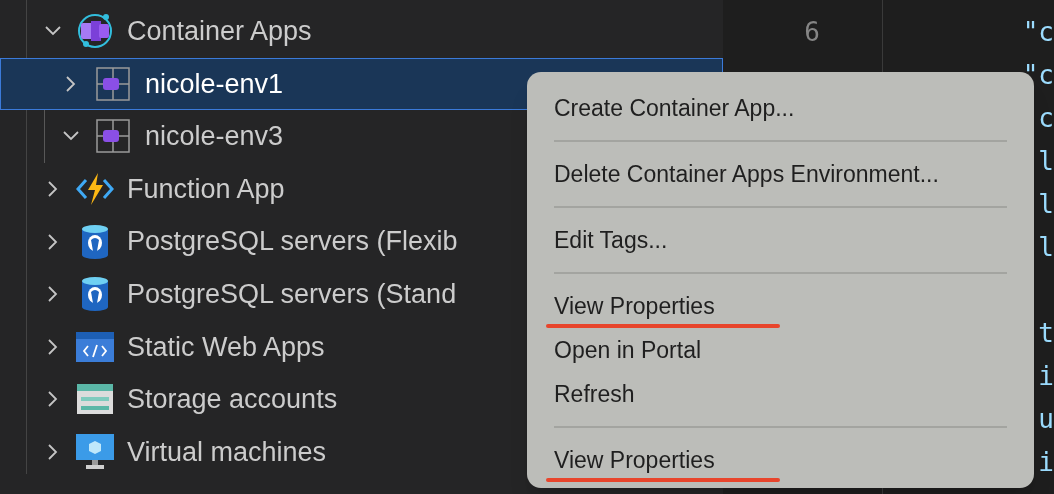  Describe the element at coordinates (227, 452) in the screenshot. I see `tree-item-label: Virtual machines` at that location.